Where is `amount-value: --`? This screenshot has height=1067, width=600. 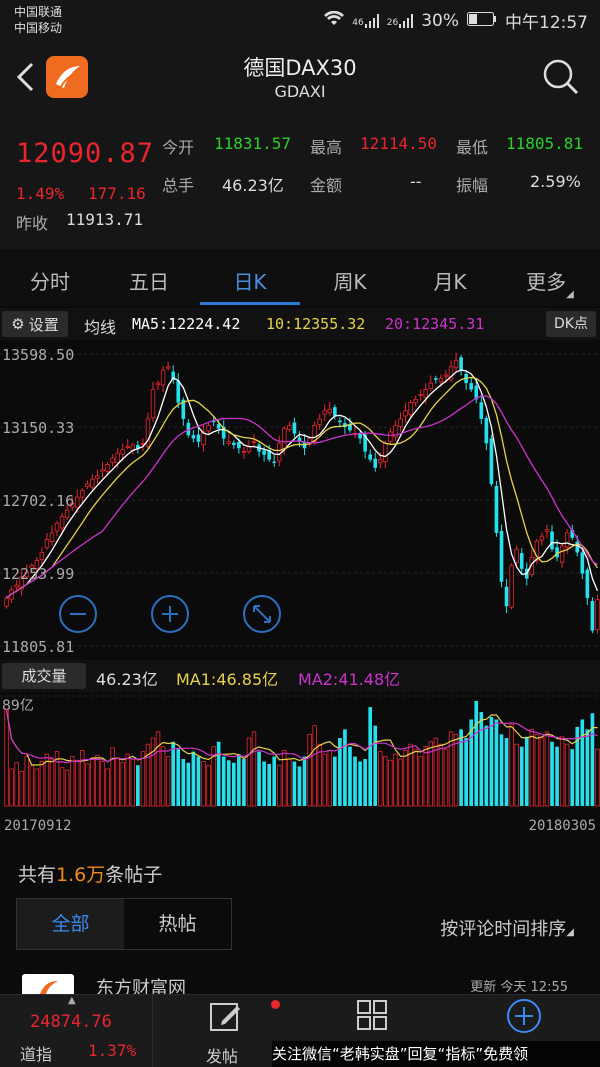
amount-value: -- is located at coordinates (416, 181).